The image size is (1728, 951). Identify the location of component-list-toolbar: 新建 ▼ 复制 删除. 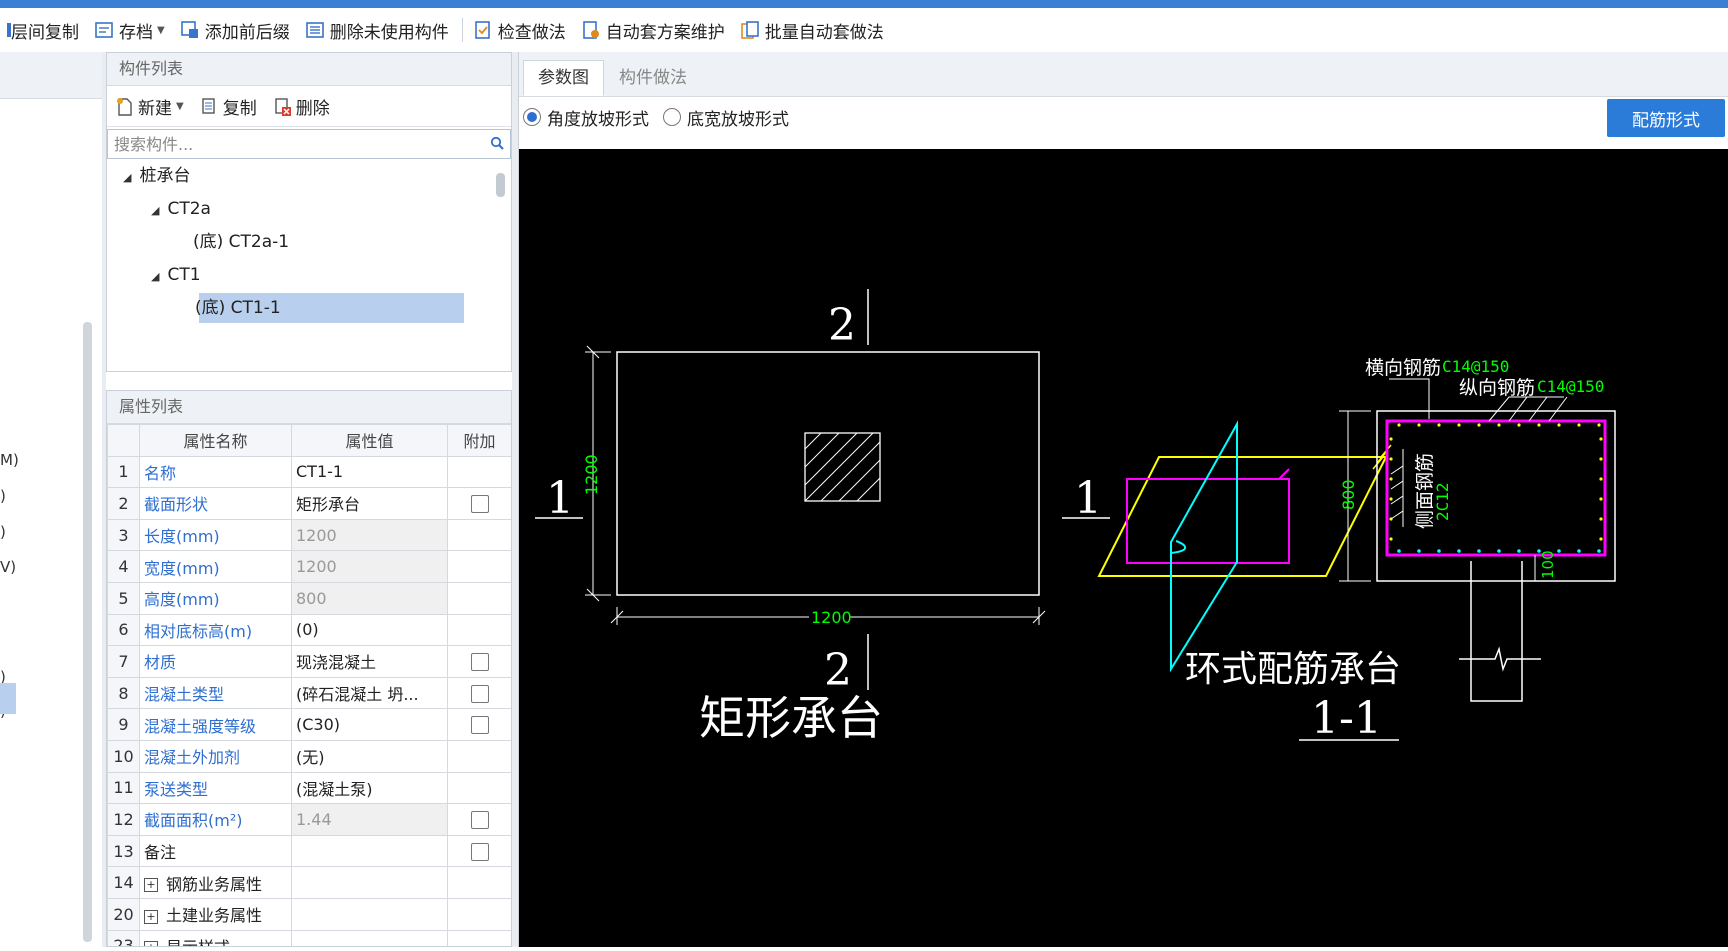
(309, 106).